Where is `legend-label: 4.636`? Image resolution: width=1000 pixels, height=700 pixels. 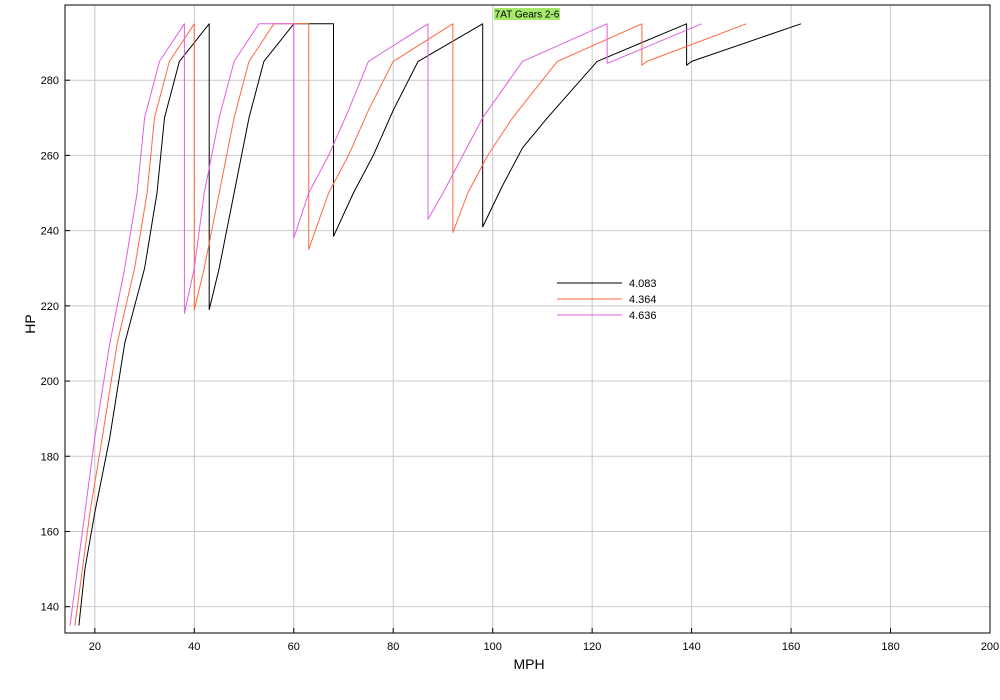 legend-label: 4.636 is located at coordinates (643, 316).